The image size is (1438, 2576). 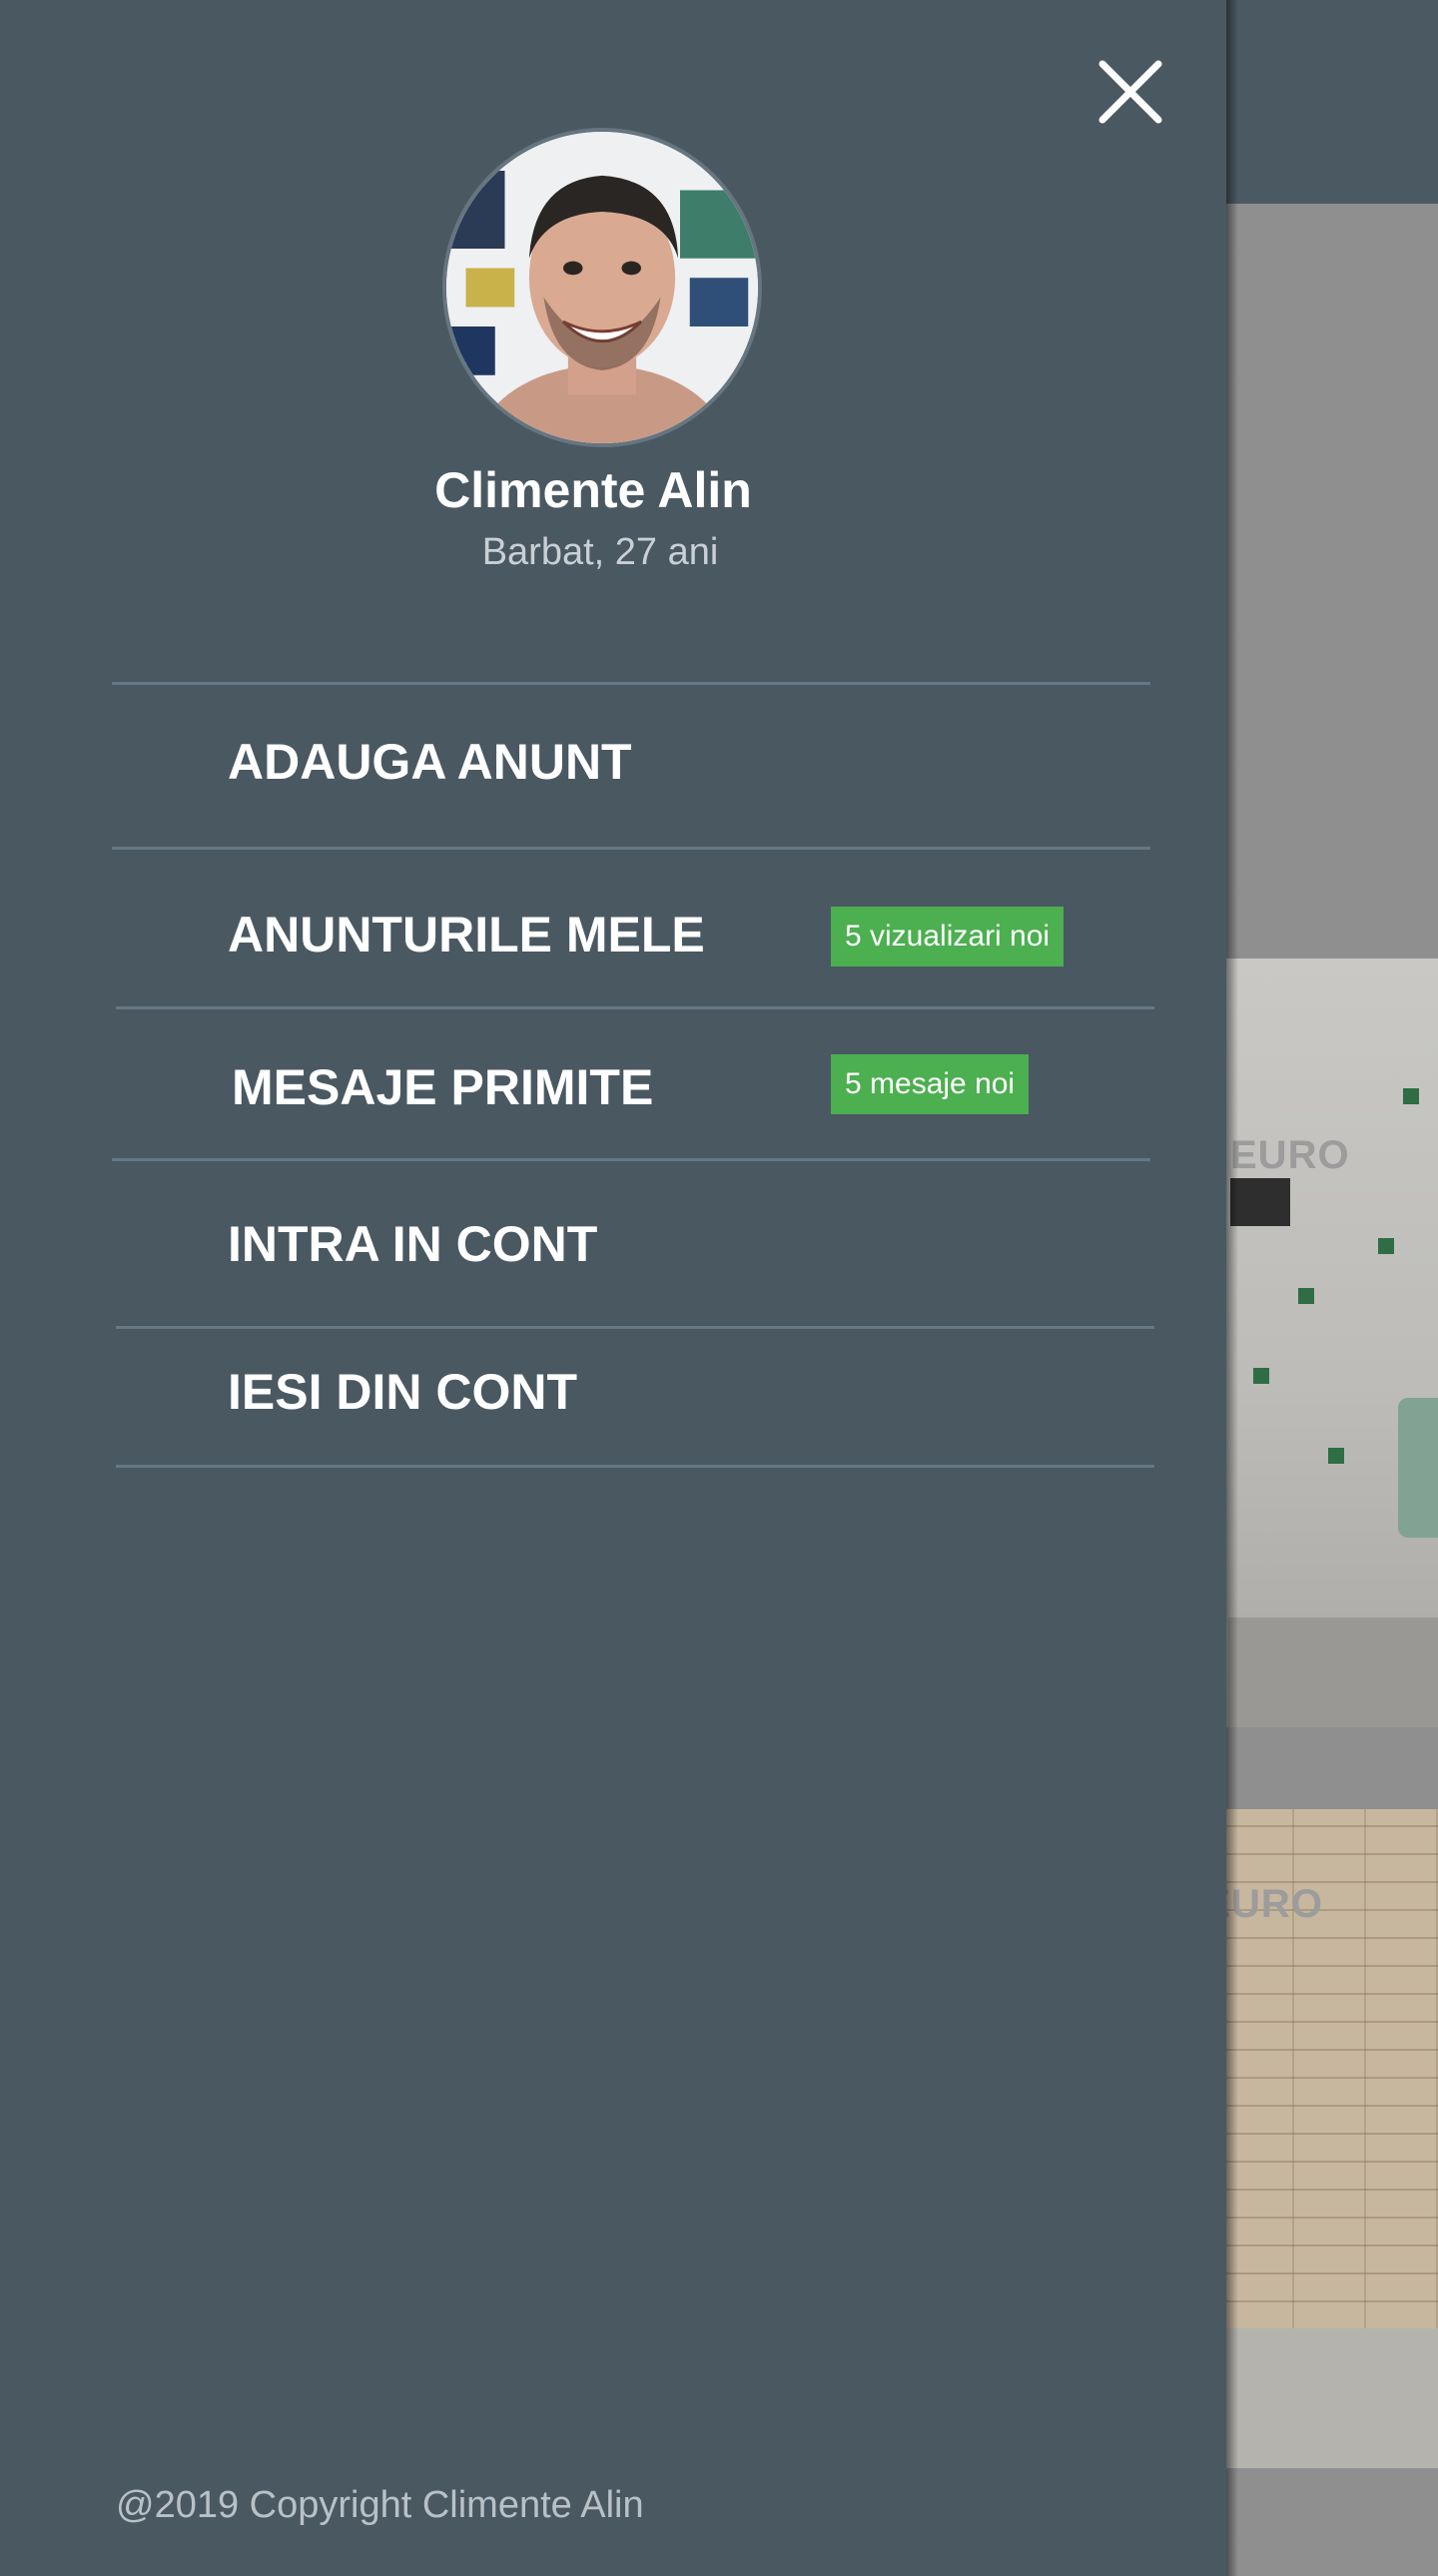 What do you see at coordinates (466, 935) in the screenshot?
I see `menu-item-label: ANUNTURILE MELE` at bounding box center [466, 935].